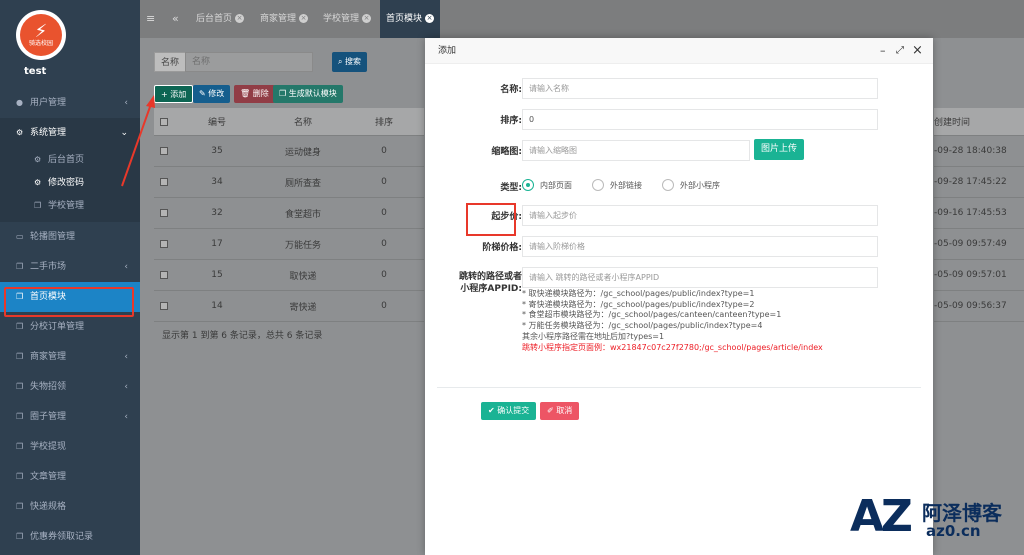 This screenshot has height=555, width=1024. I want to click on watermark: AZ 阿泽博客 az0.cn, so click(937, 517).